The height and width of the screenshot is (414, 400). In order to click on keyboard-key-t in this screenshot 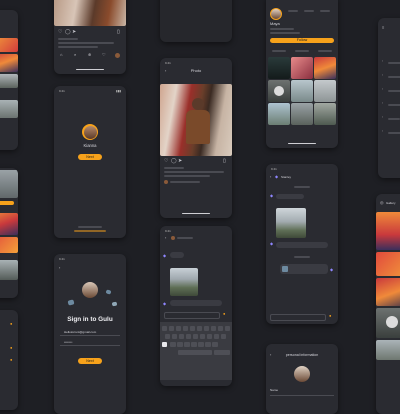, I will do `click(192, 328)`.